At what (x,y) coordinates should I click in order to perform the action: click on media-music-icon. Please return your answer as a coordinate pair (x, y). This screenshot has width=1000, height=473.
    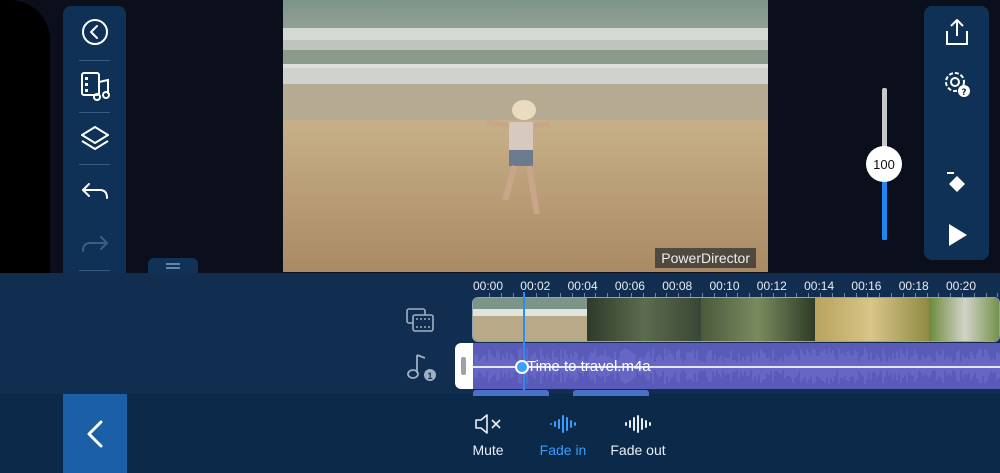
    Looking at the image, I should click on (94, 86).